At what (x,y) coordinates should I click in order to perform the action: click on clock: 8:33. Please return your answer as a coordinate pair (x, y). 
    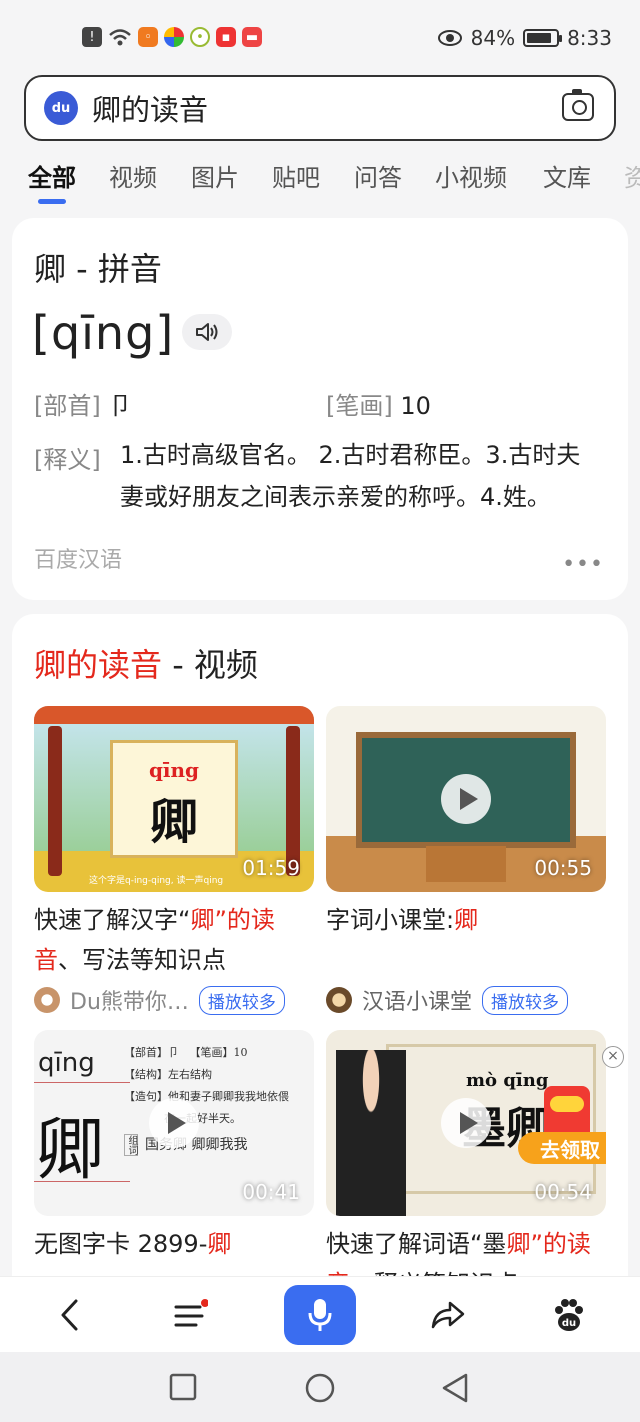
    Looking at the image, I should click on (589, 38).